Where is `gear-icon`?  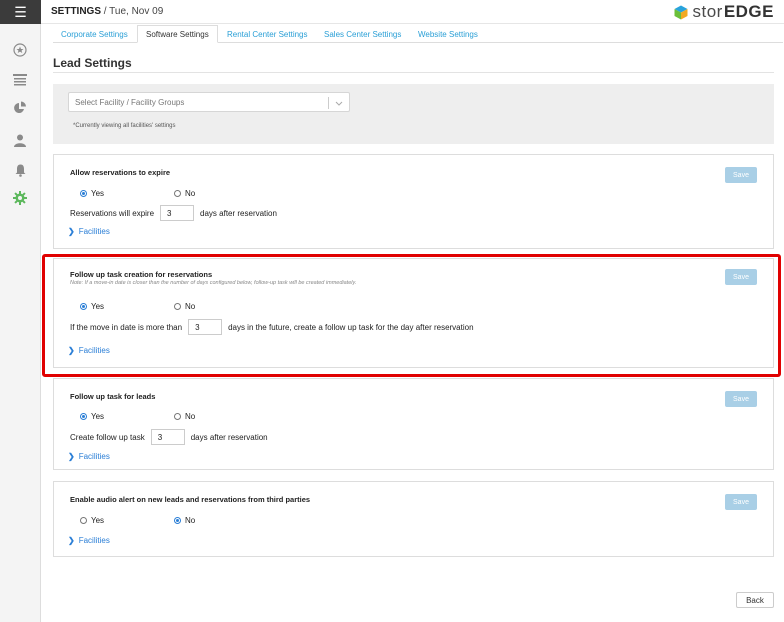
gear-icon is located at coordinates (20, 198).